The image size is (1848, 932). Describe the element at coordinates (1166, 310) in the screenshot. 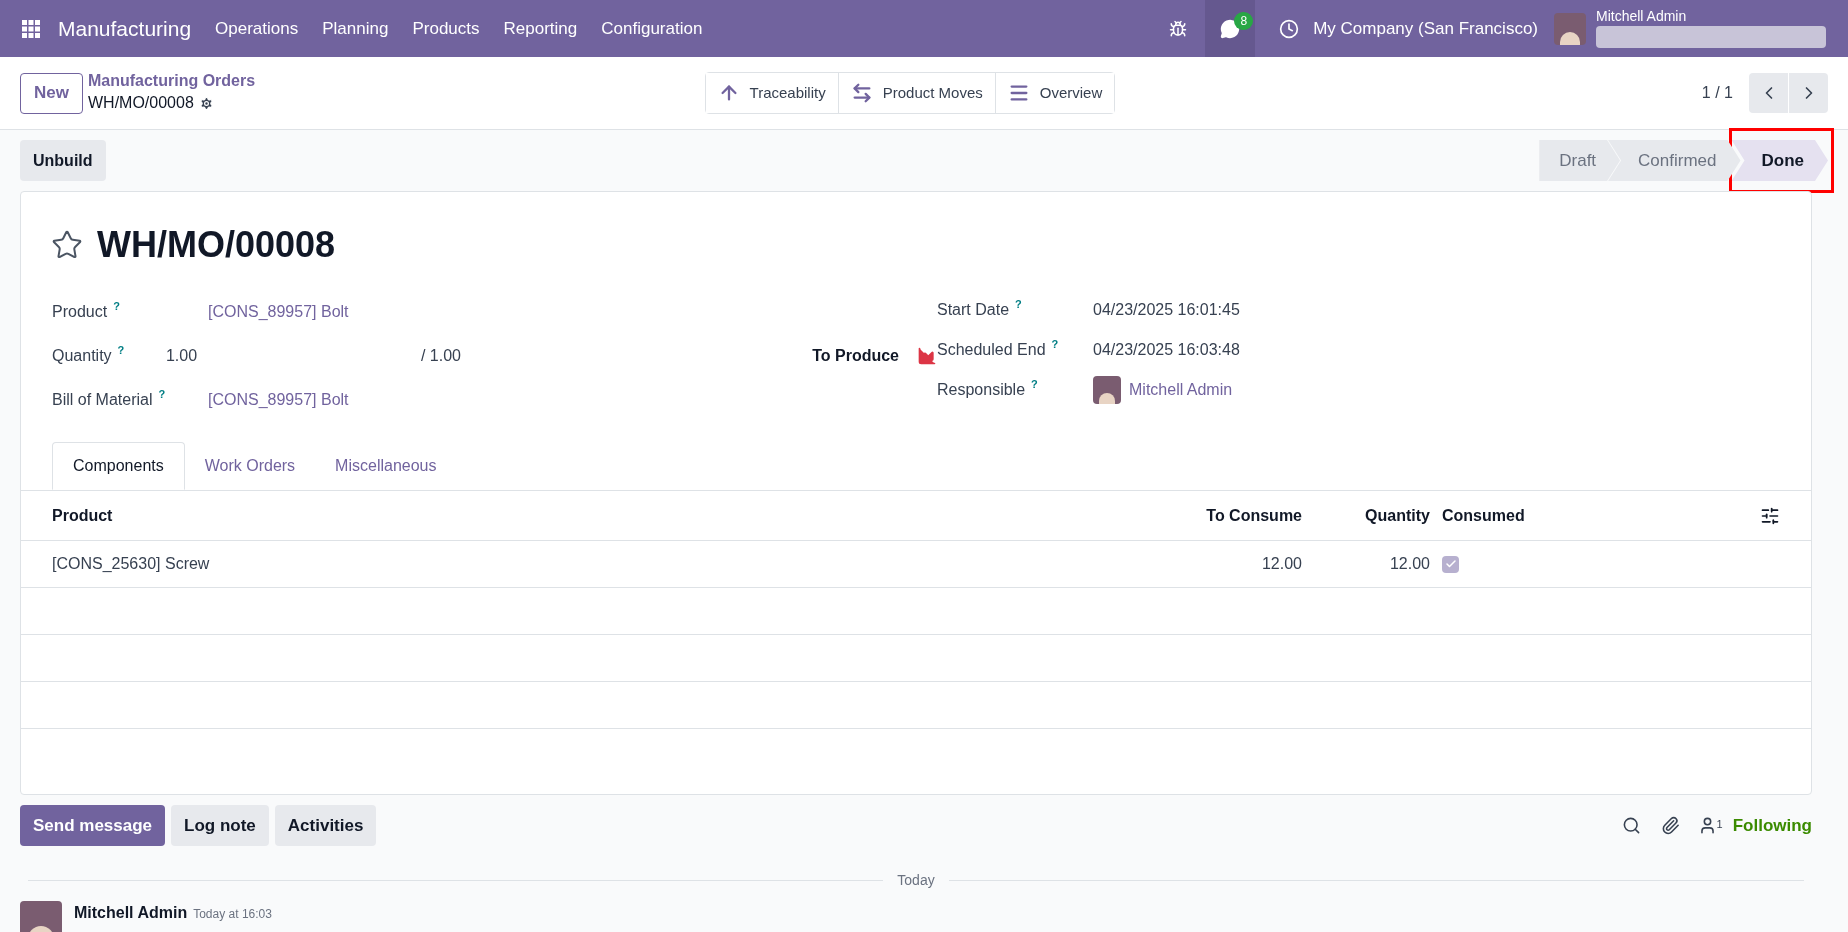

I see `field-value: 04/23/2025 16:01:45` at that location.